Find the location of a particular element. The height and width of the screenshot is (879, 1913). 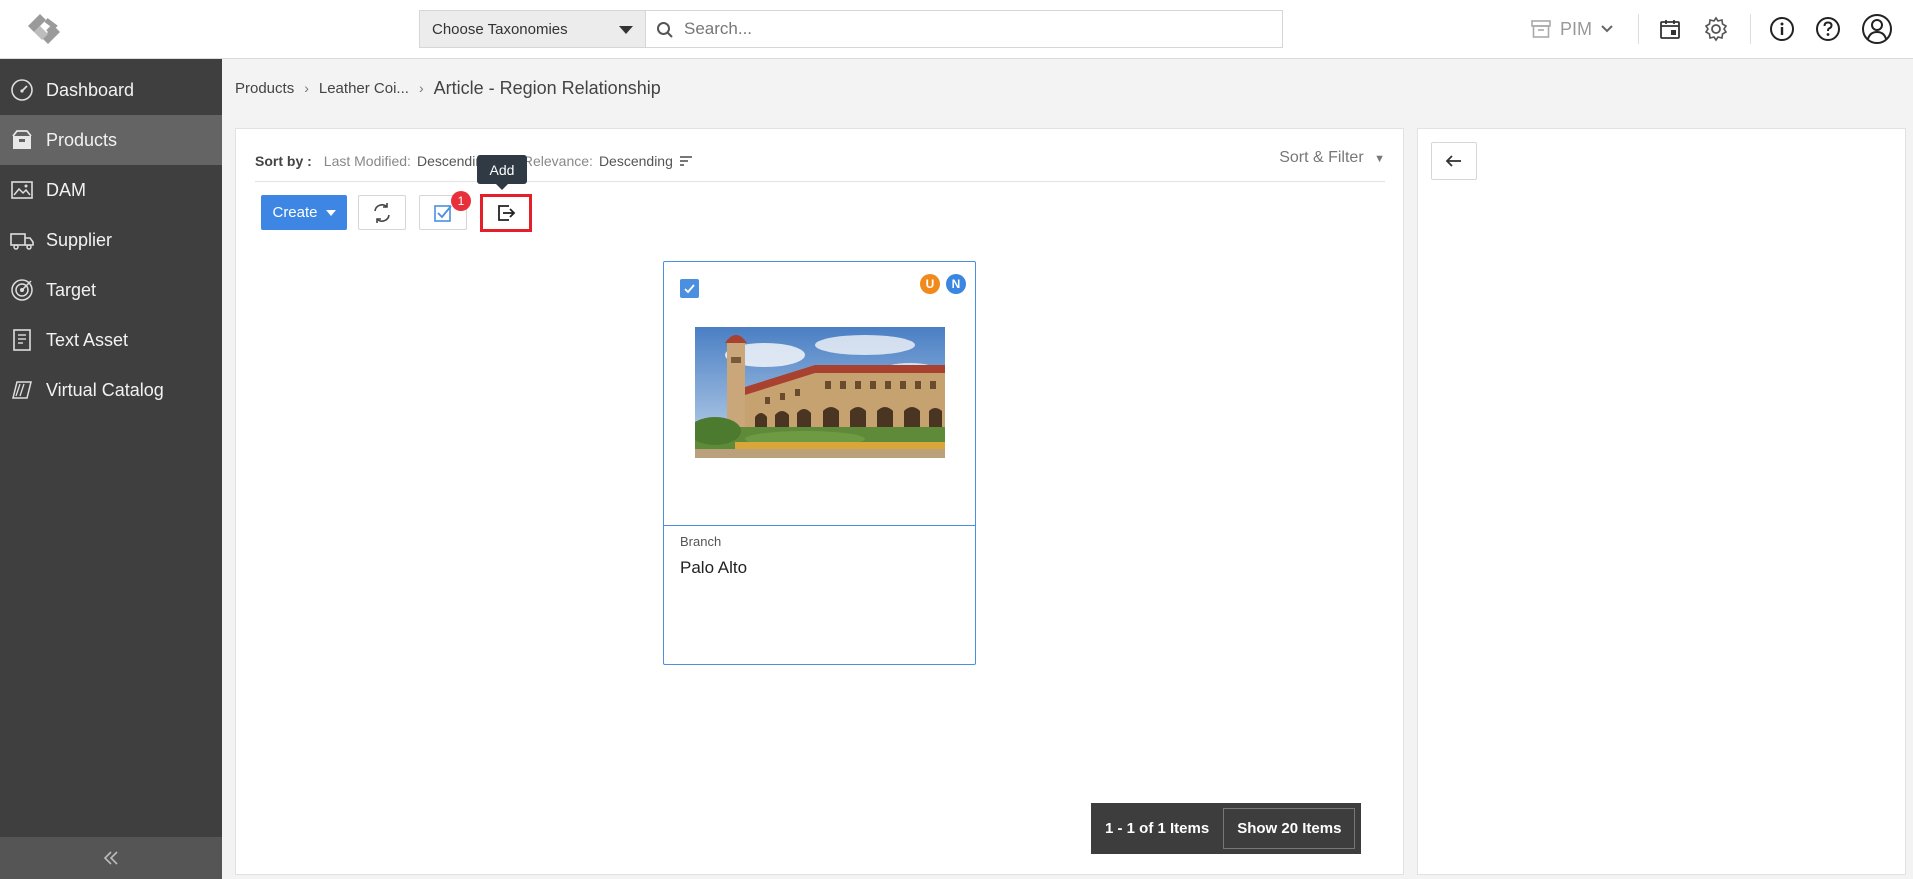

caret-down-icon: ▼ is located at coordinates (1379, 159).